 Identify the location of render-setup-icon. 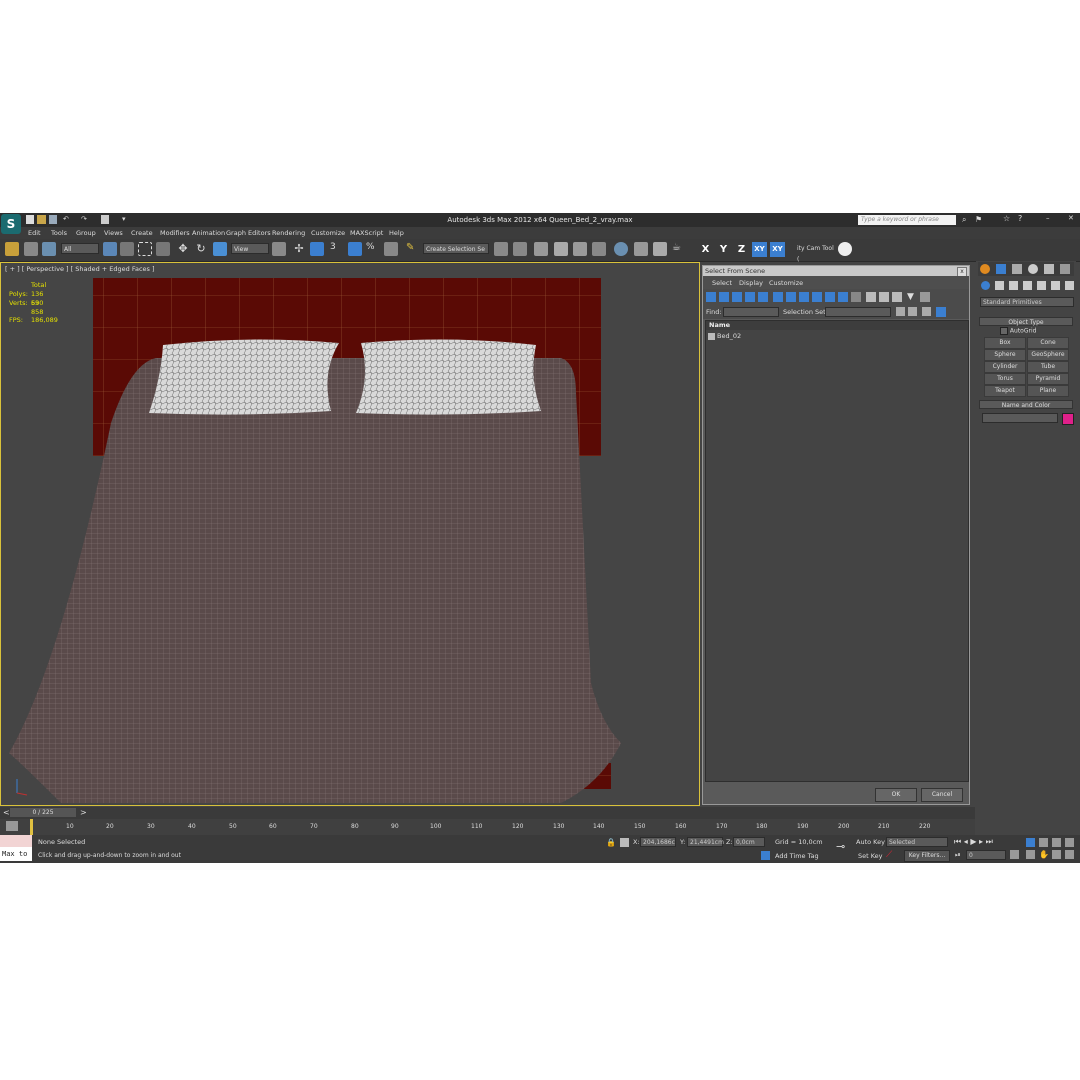
(641, 249).